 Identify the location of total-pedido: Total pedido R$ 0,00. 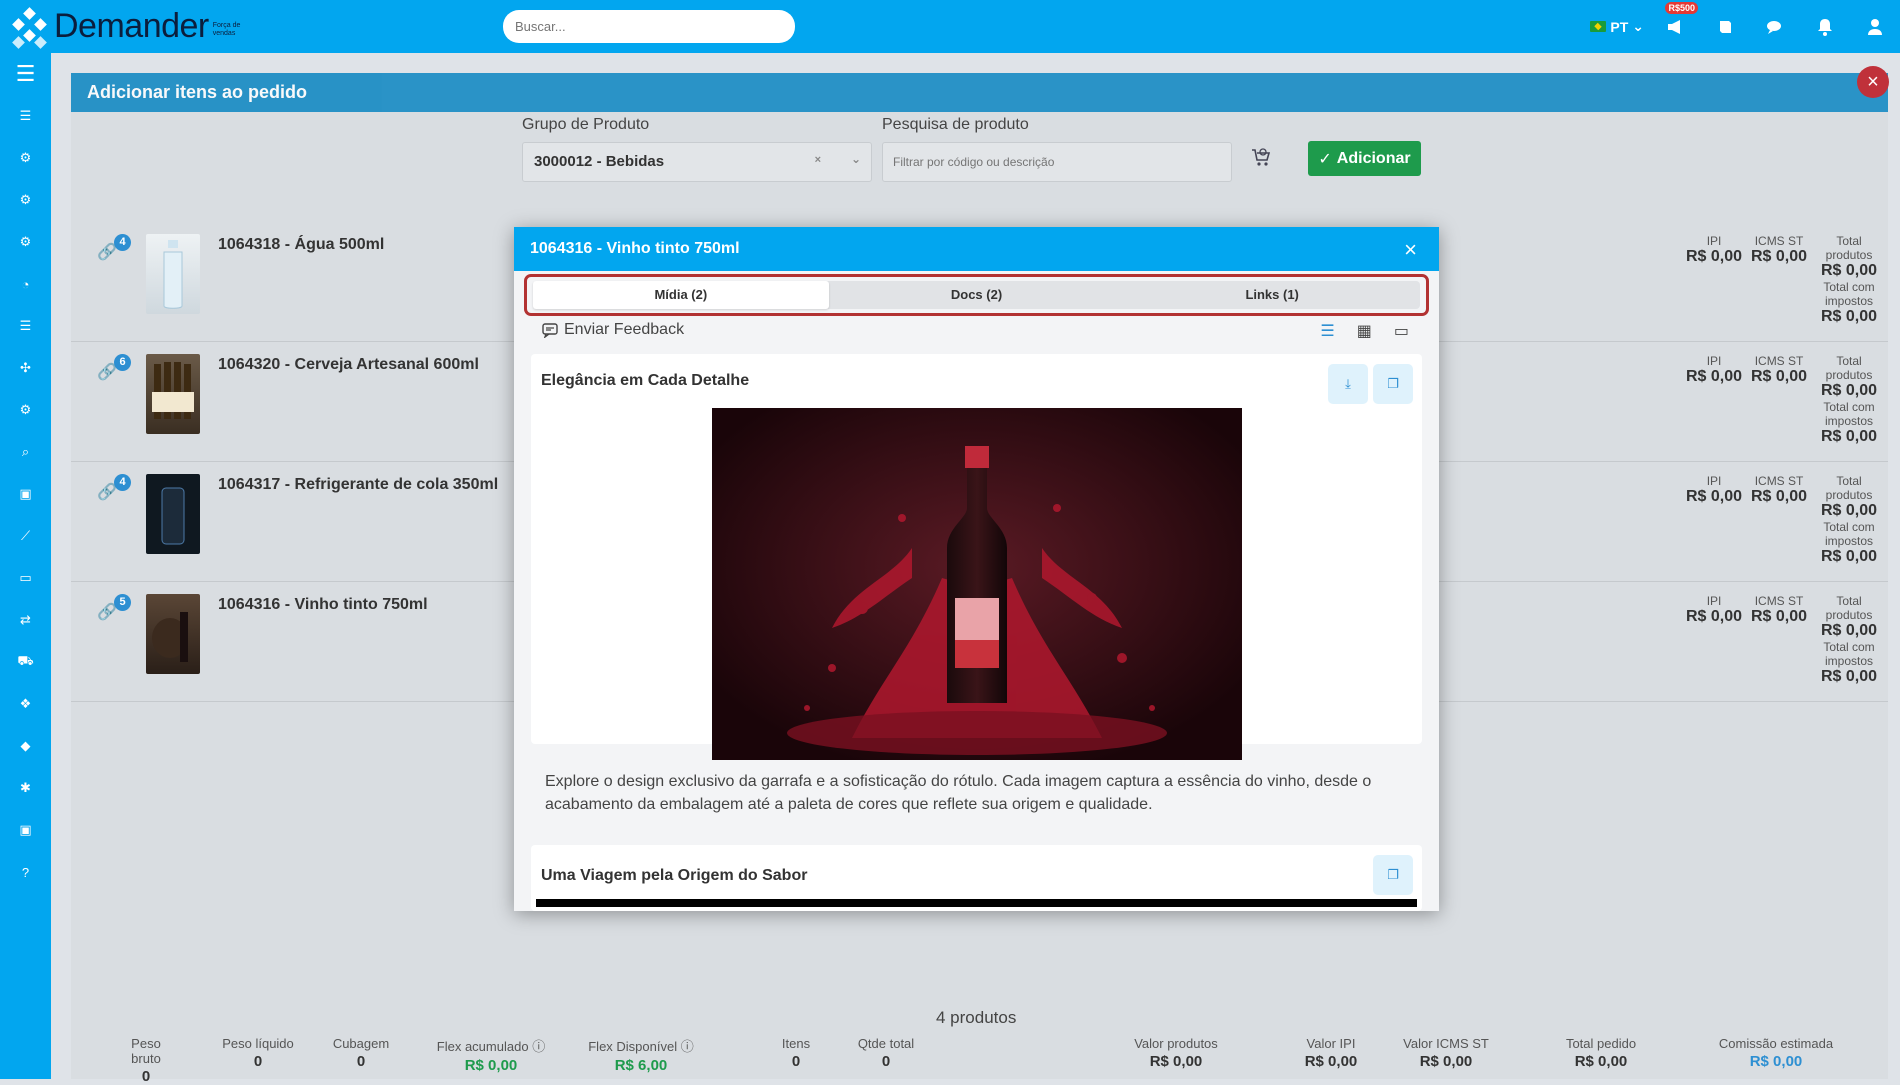
(1601, 1053).